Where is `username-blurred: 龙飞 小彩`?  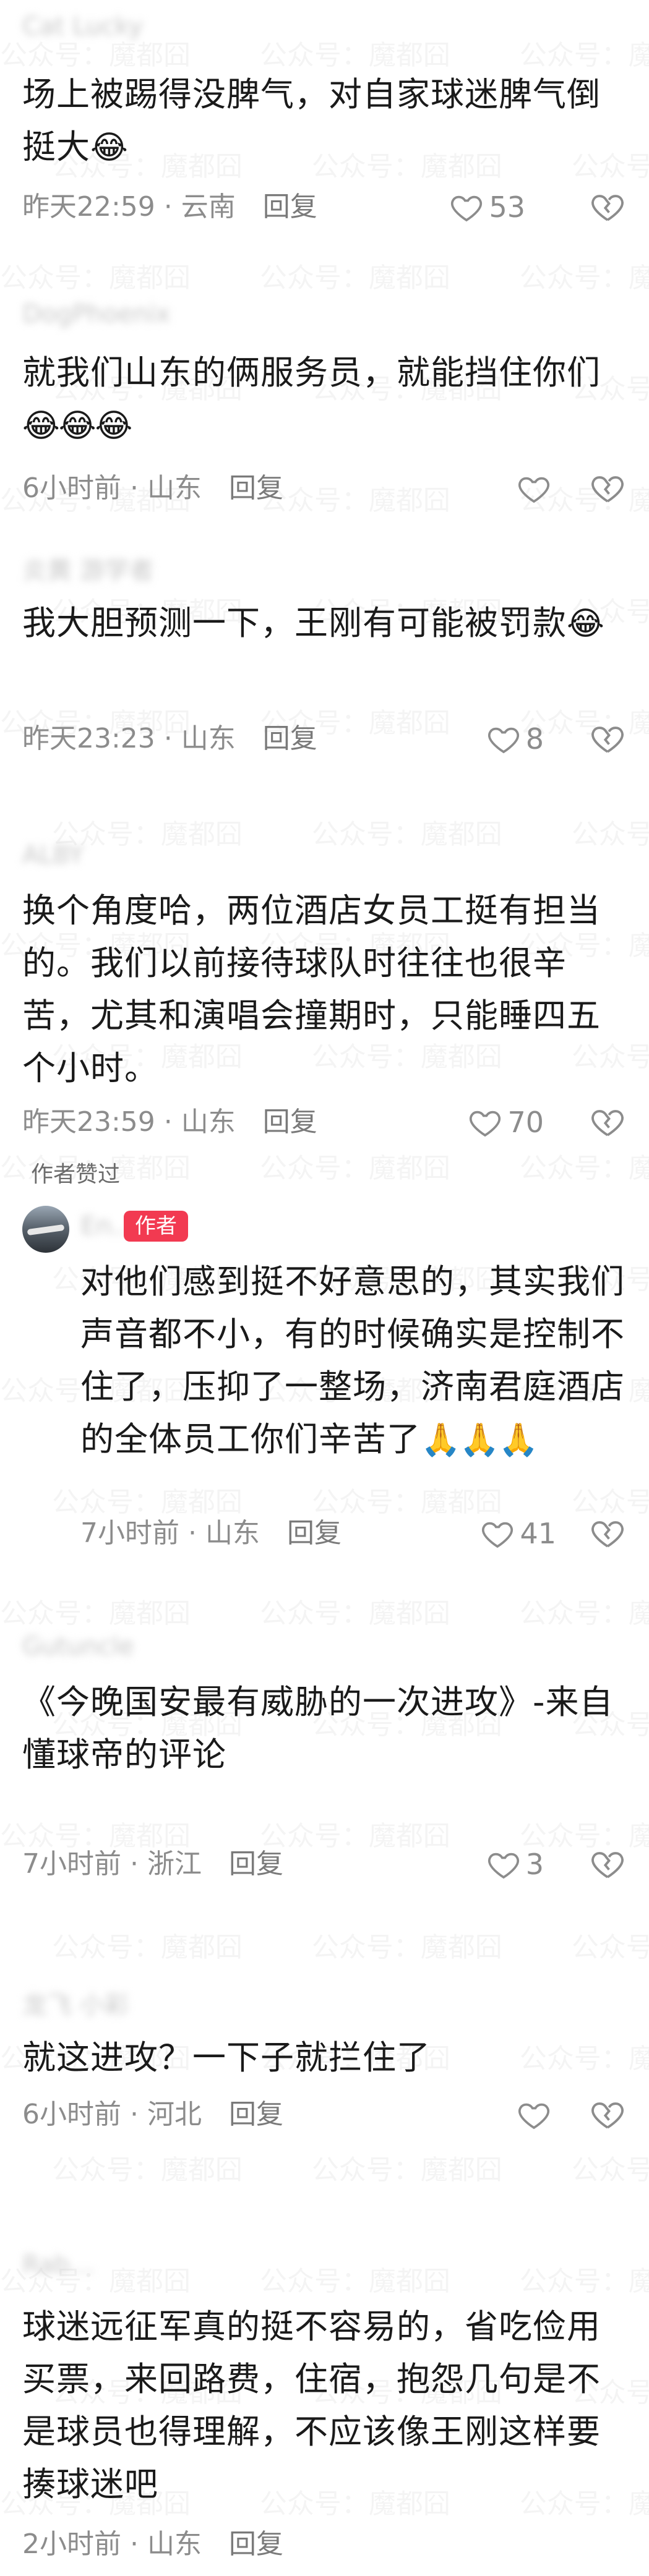
username-blurred: 龙飞 小彩 is located at coordinates (75, 2005).